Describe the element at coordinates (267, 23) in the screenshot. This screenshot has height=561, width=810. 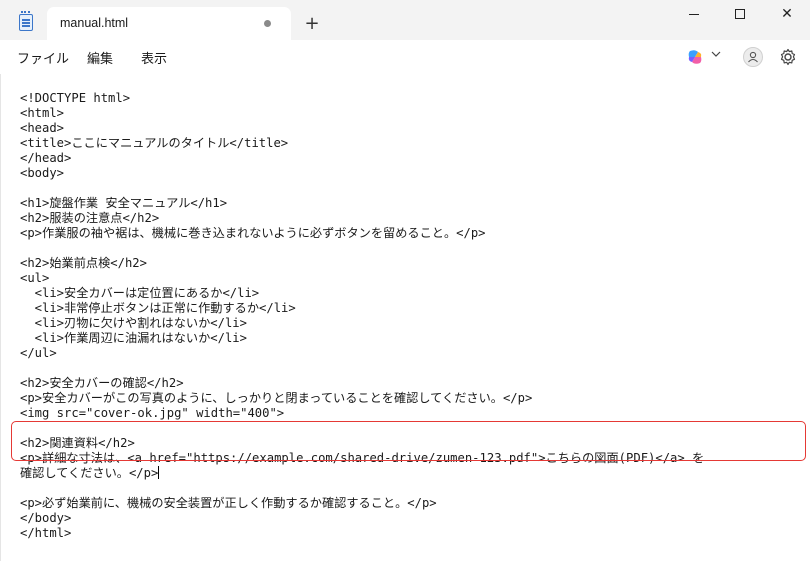
I see `unsaved-dot-icon` at that location.